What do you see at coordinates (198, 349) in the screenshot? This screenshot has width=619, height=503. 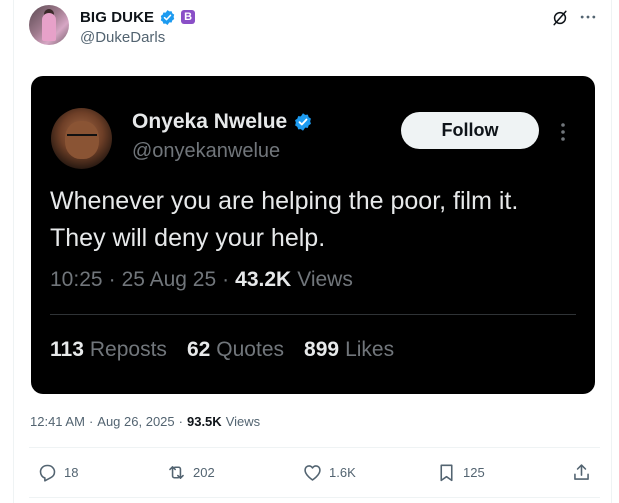 I see `quoted-quotes-count: 62` at bounding box center [198, 349].